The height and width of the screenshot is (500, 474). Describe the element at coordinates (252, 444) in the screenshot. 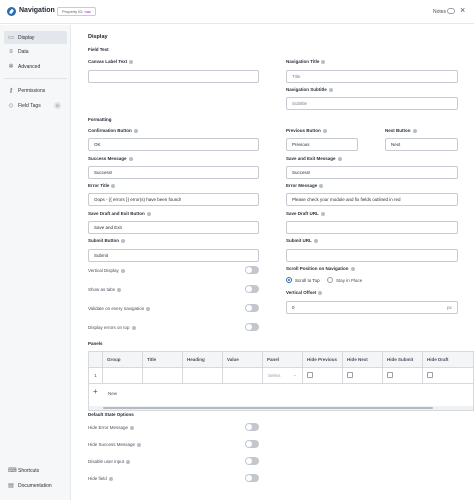

I see `hide-success-message-toggle` at that location.